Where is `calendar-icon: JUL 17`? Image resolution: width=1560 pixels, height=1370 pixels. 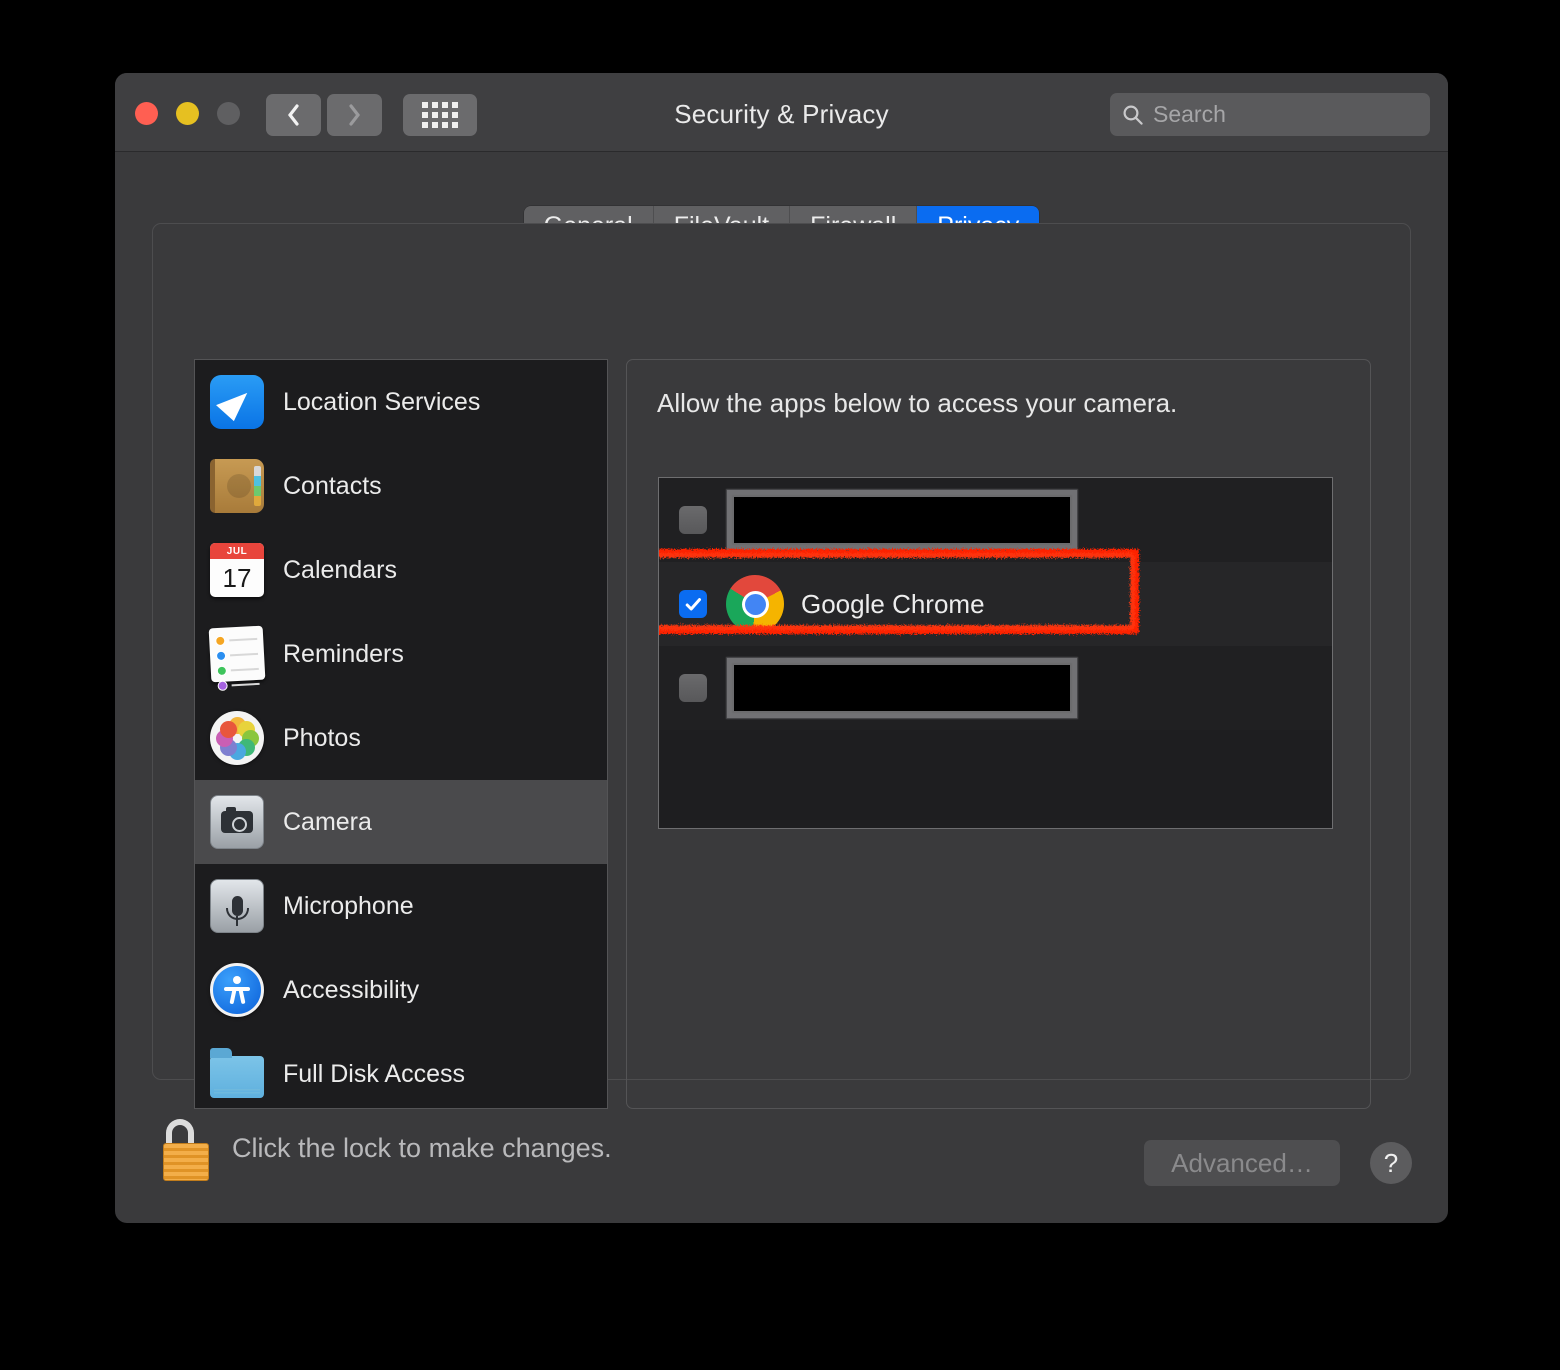
calendar-icon: JUL 17 is located at coordinates (237, 570).